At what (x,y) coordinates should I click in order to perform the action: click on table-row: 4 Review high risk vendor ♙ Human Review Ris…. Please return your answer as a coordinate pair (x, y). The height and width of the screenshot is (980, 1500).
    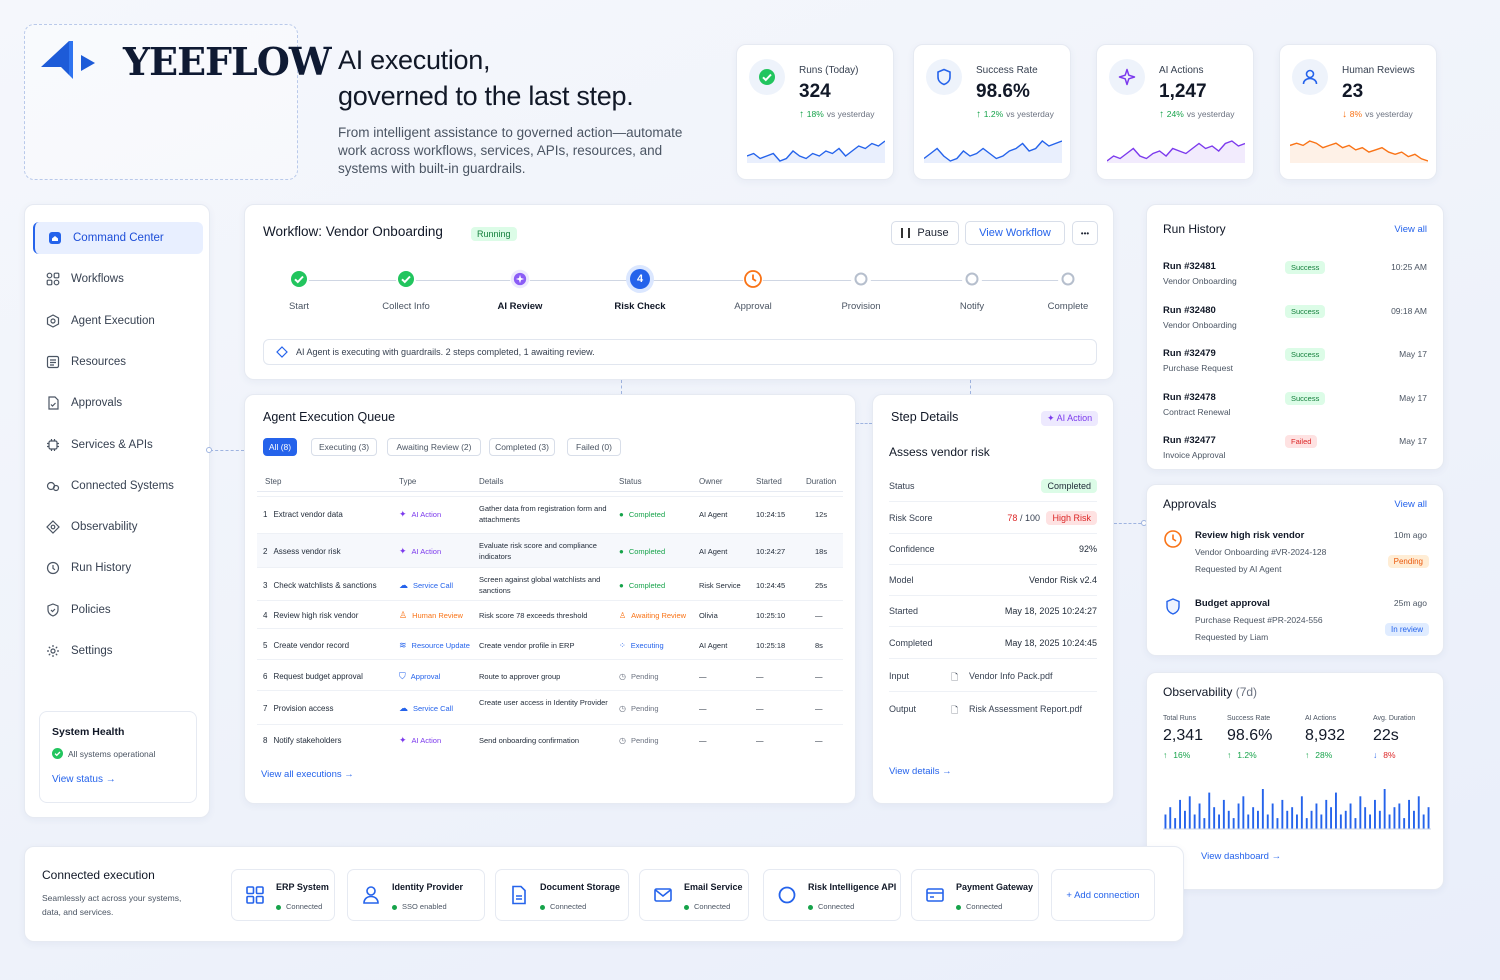
    Looking at the image, I should click on (550, 614).